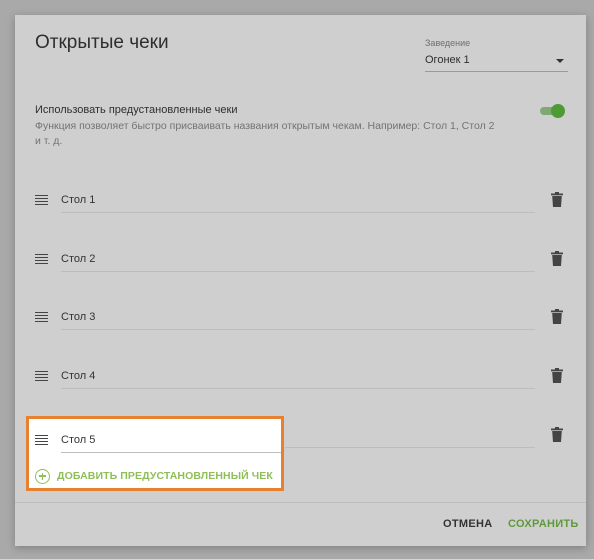  Describe the element at coordinates (300, 502) in the screenshot. I see `footer-divider` at that location.